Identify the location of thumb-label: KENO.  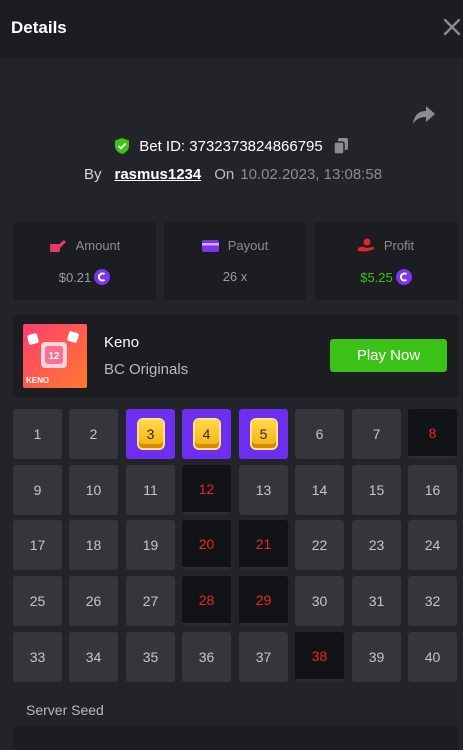
(37, 380).